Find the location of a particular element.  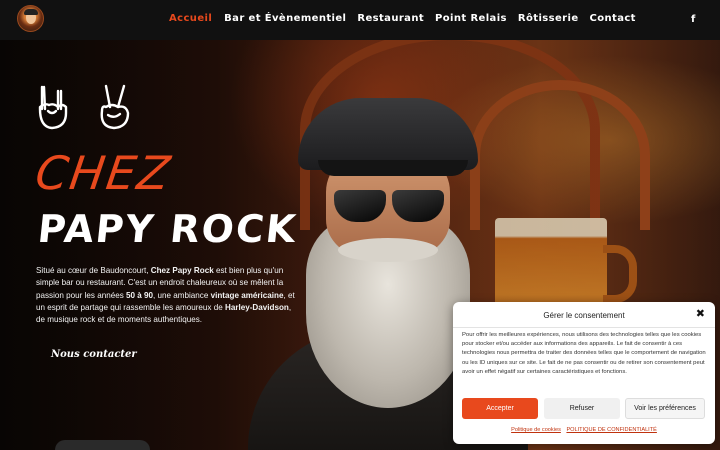

close-icon: ✖ is located at coordinates (700, 313).